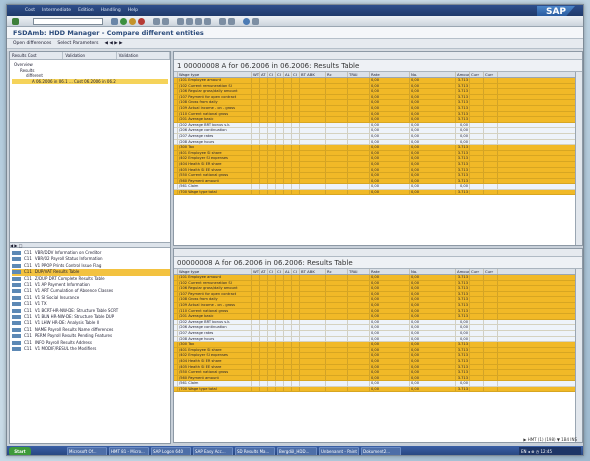 The width and height of the screenshot is (590, 461). What do you see at coordinates (390, 114) in the screenshot?
I see `rate-cell: 0,00` at bounding box center [390, 114].